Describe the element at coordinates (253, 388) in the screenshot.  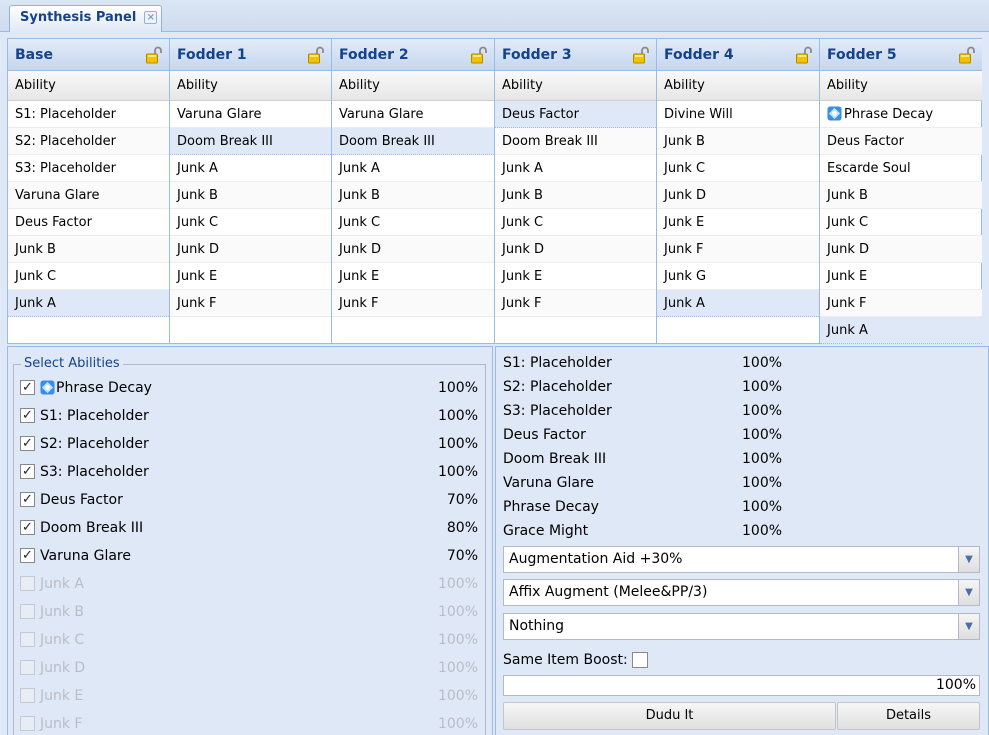
I see `ability-option: ✓ Phrase Decay 100%` at that location.